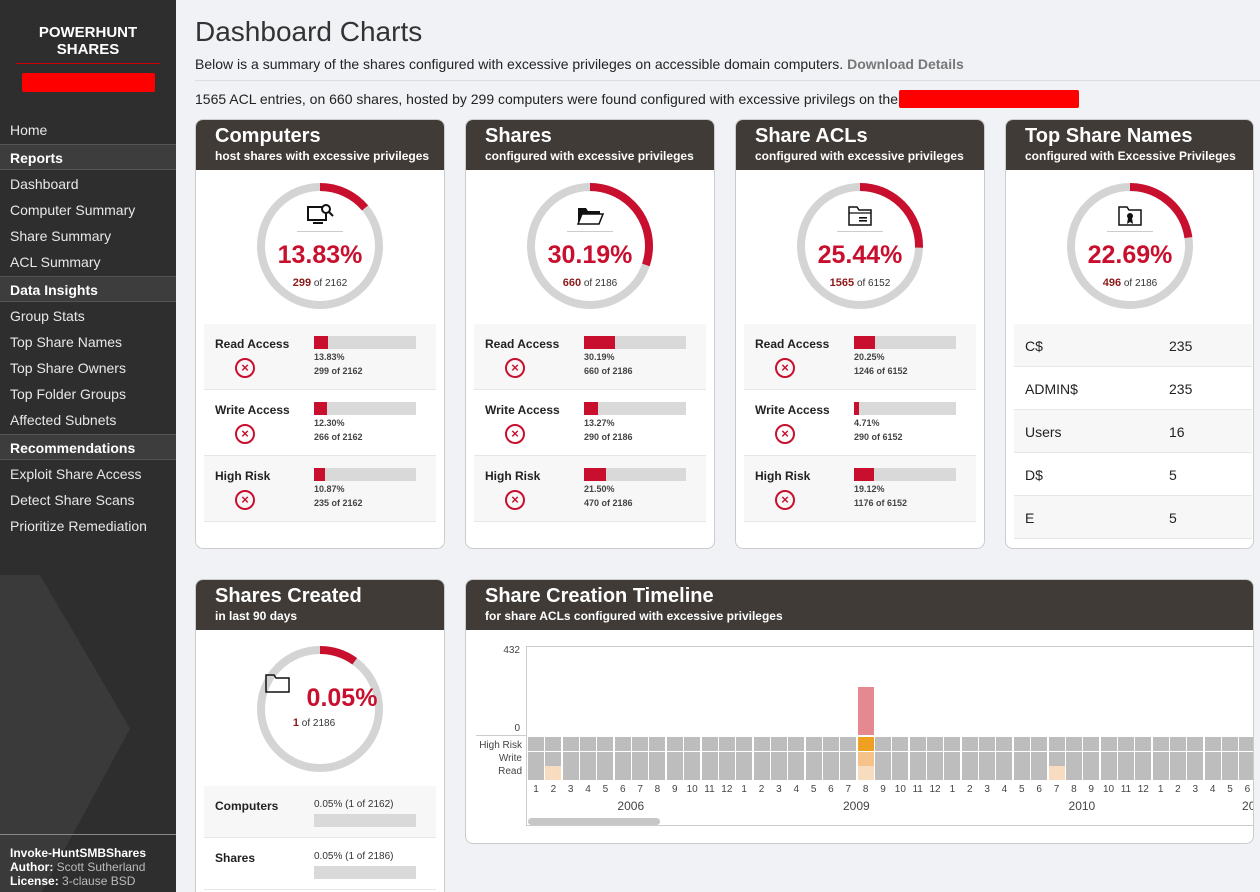  I want to click on sidebar-item-computer-summary: Computer Summary, so click(88, 210).